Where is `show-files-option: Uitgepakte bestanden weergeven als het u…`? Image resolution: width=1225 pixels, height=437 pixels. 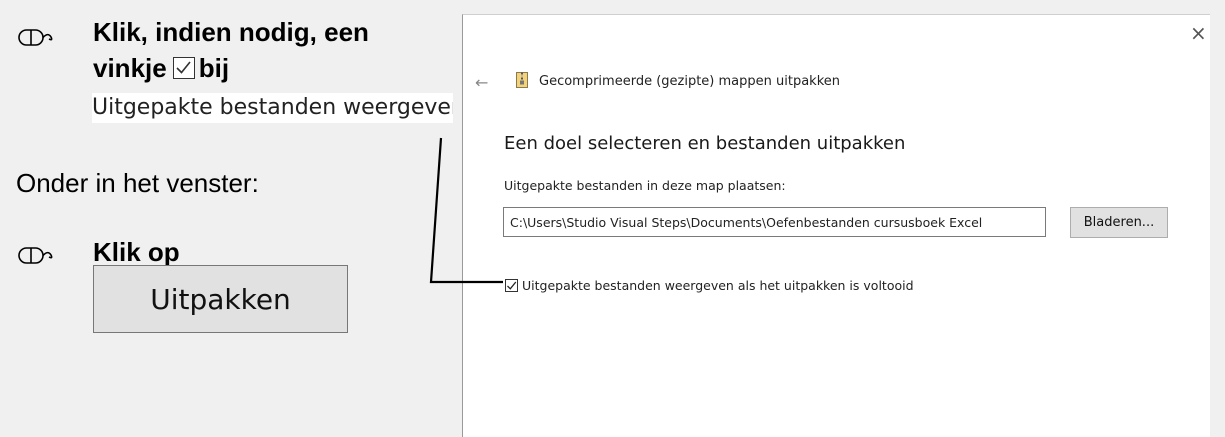 show-files-option: Uitgepakte bestanden weergeven als het u… is located at coordinates (709, 285).